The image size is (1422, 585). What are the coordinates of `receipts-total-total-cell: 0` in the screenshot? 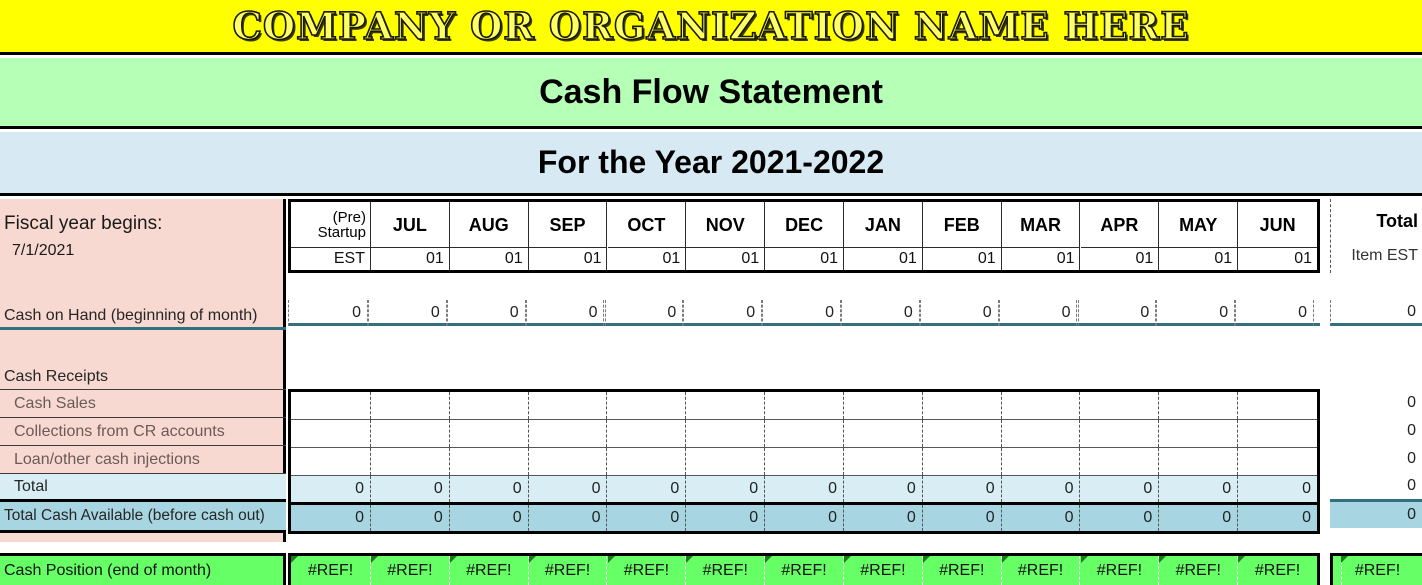 It's located at (1376, 487).